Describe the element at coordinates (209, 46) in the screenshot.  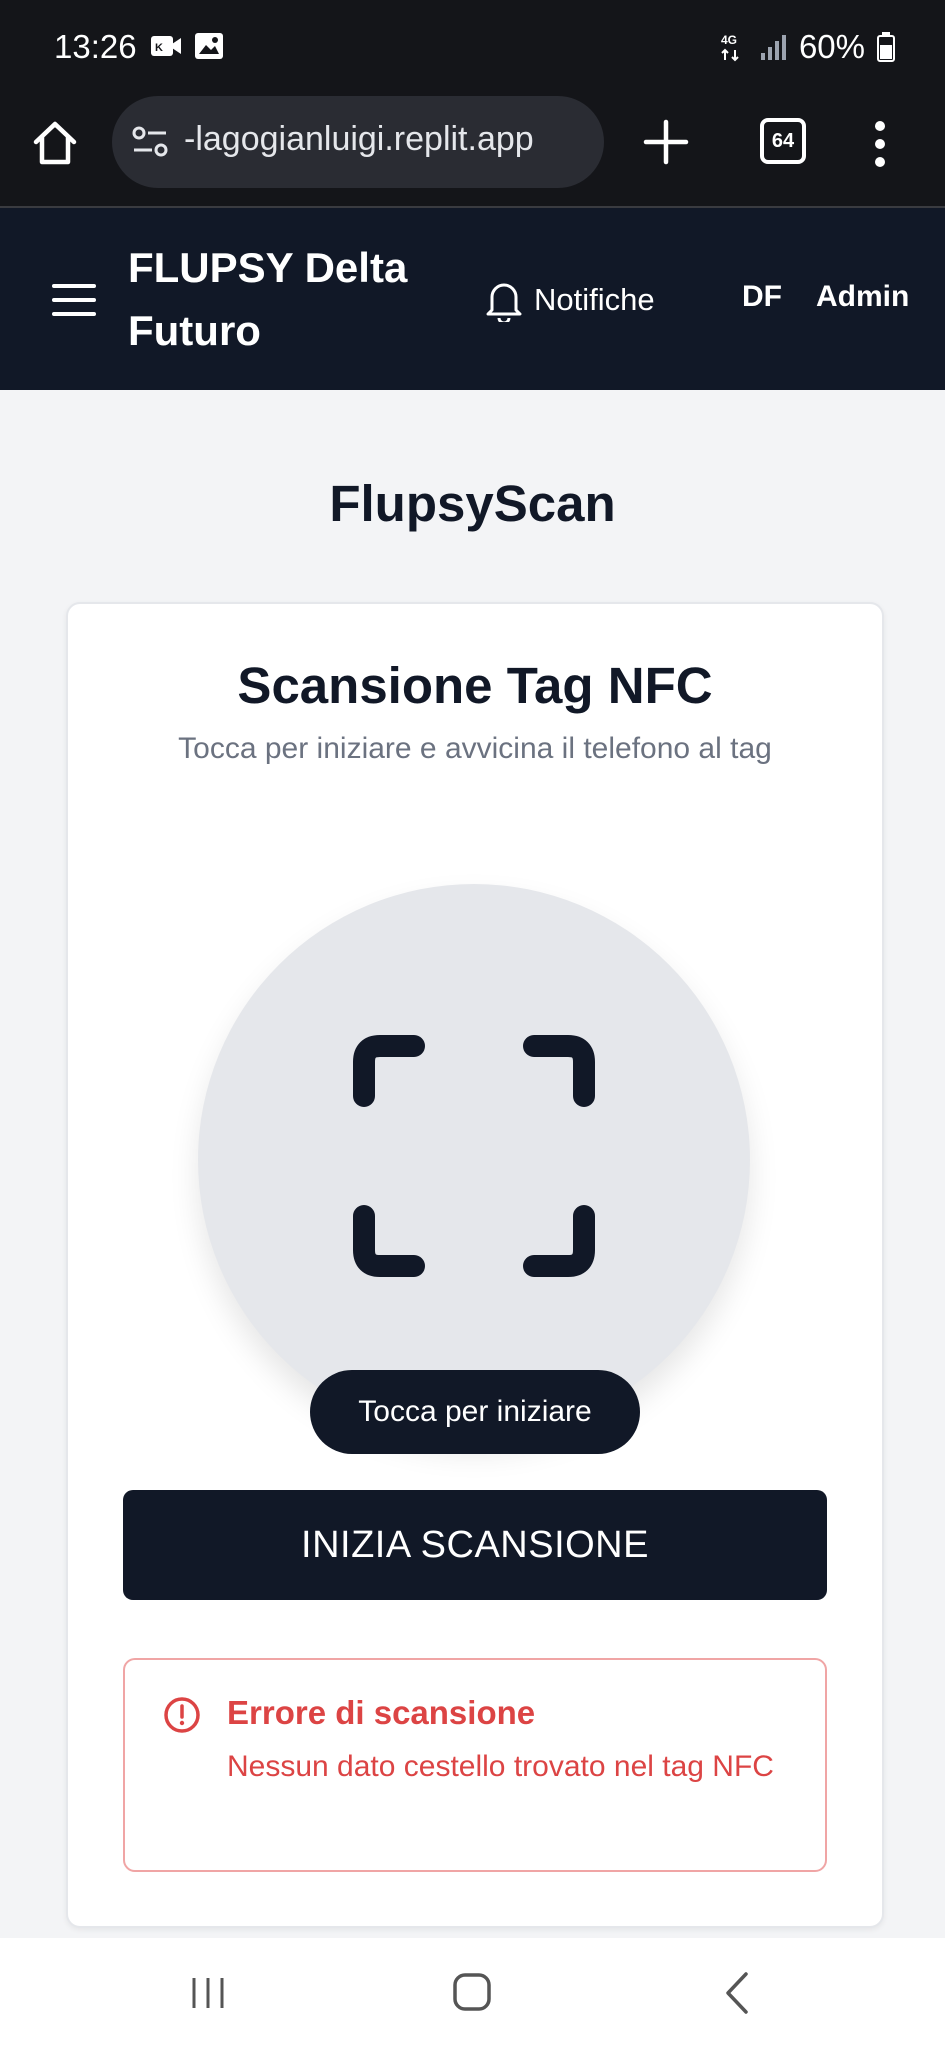
I see `image-icon` at that location.